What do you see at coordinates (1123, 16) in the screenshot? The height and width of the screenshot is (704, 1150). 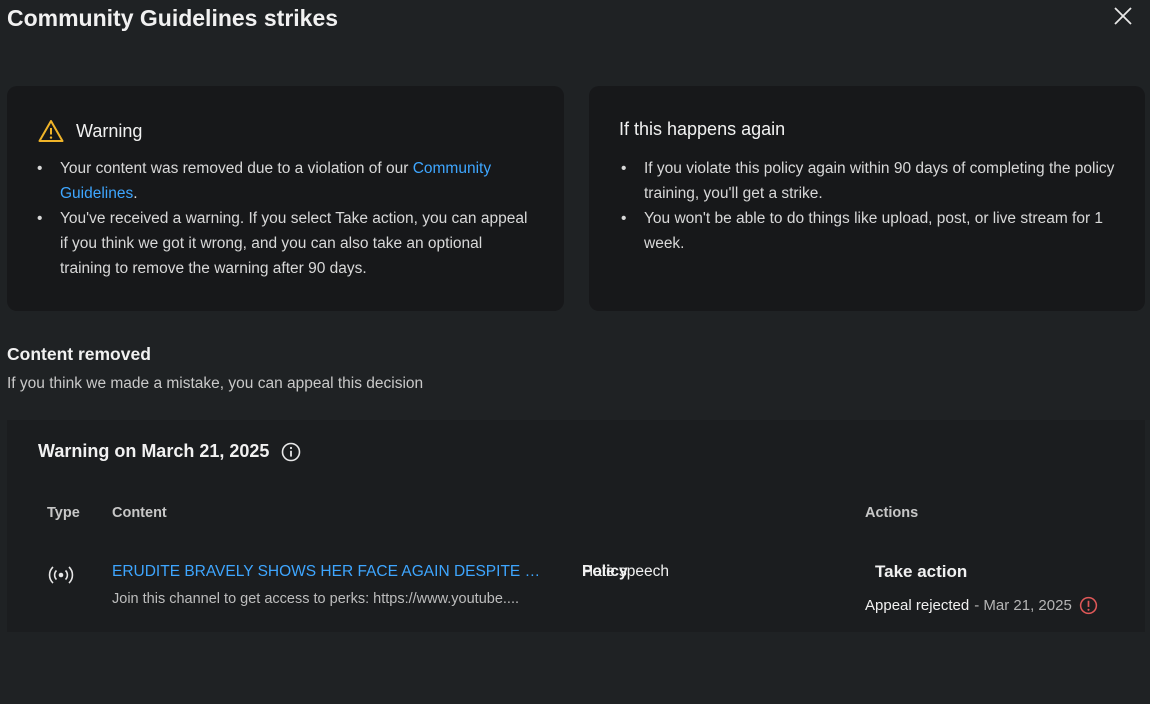 I see `close-icon` at bounding box center [1123, 16].